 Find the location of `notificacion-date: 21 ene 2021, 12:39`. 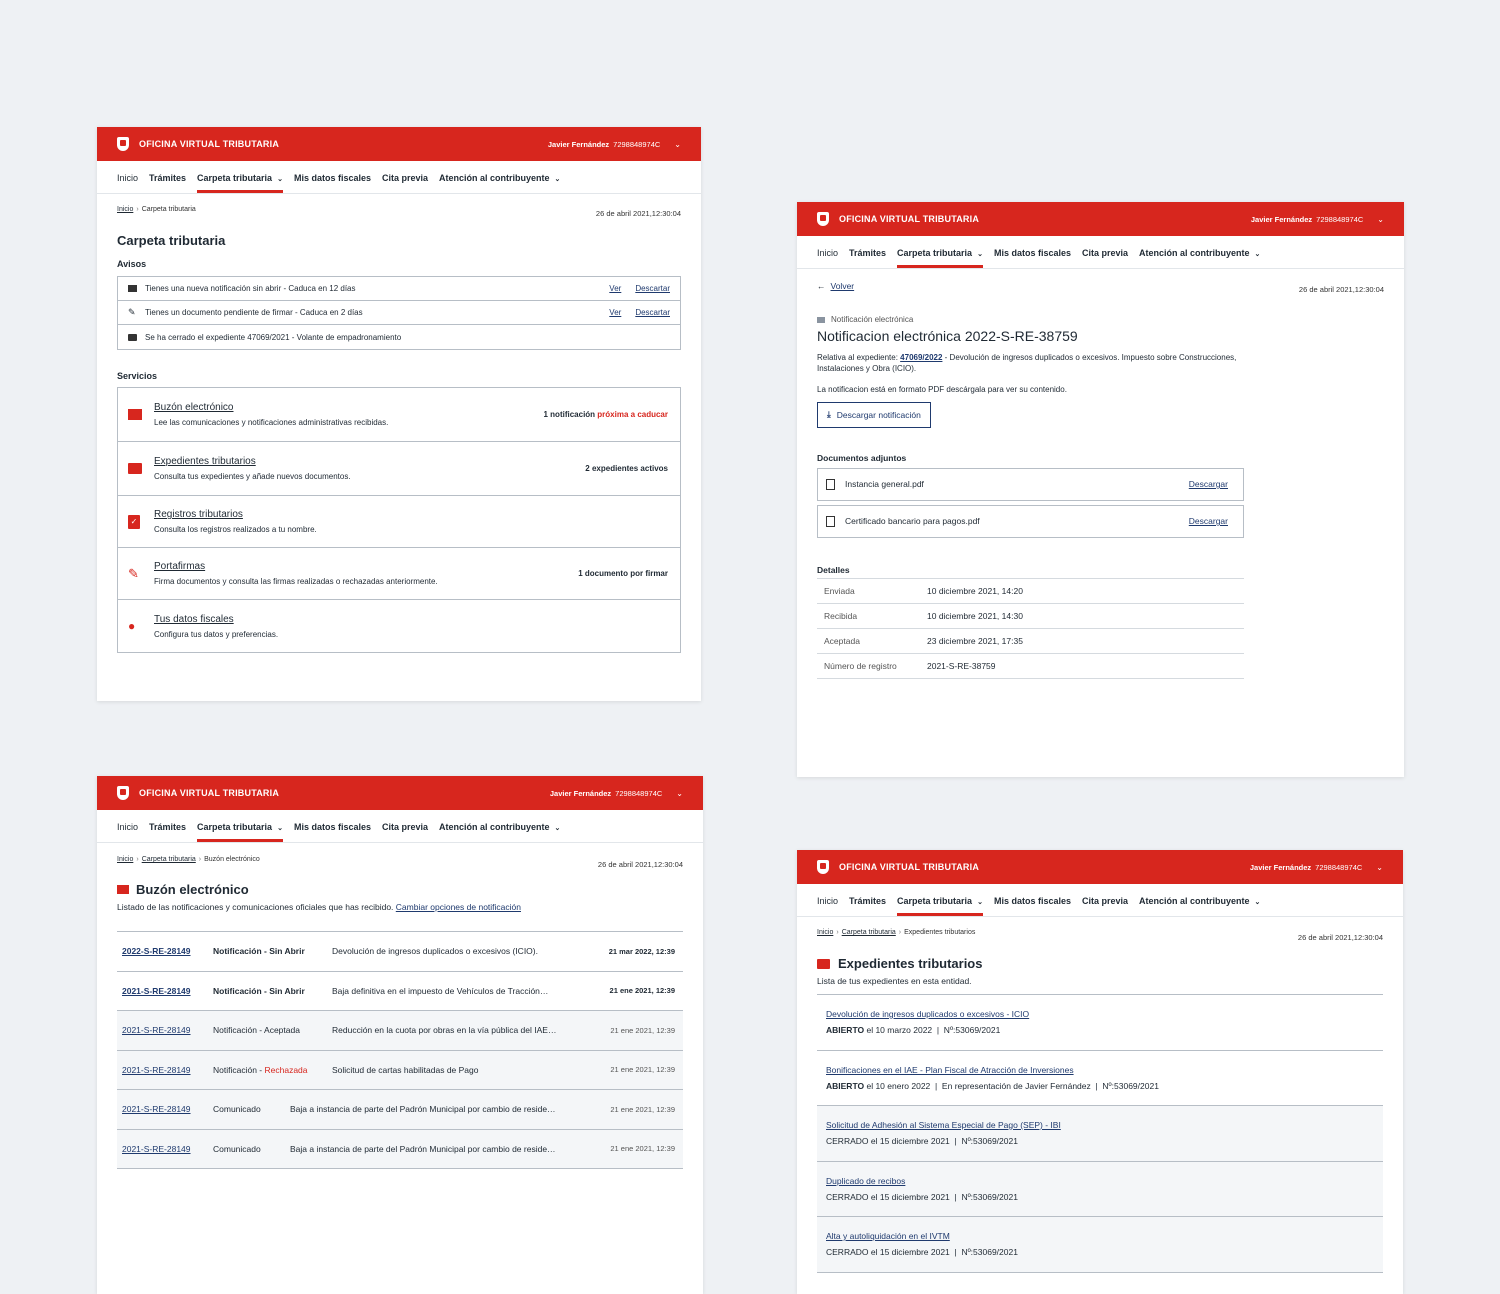

notificacion-date: 21 ene 2021, 12:39 is located at coordinates (642, 991).